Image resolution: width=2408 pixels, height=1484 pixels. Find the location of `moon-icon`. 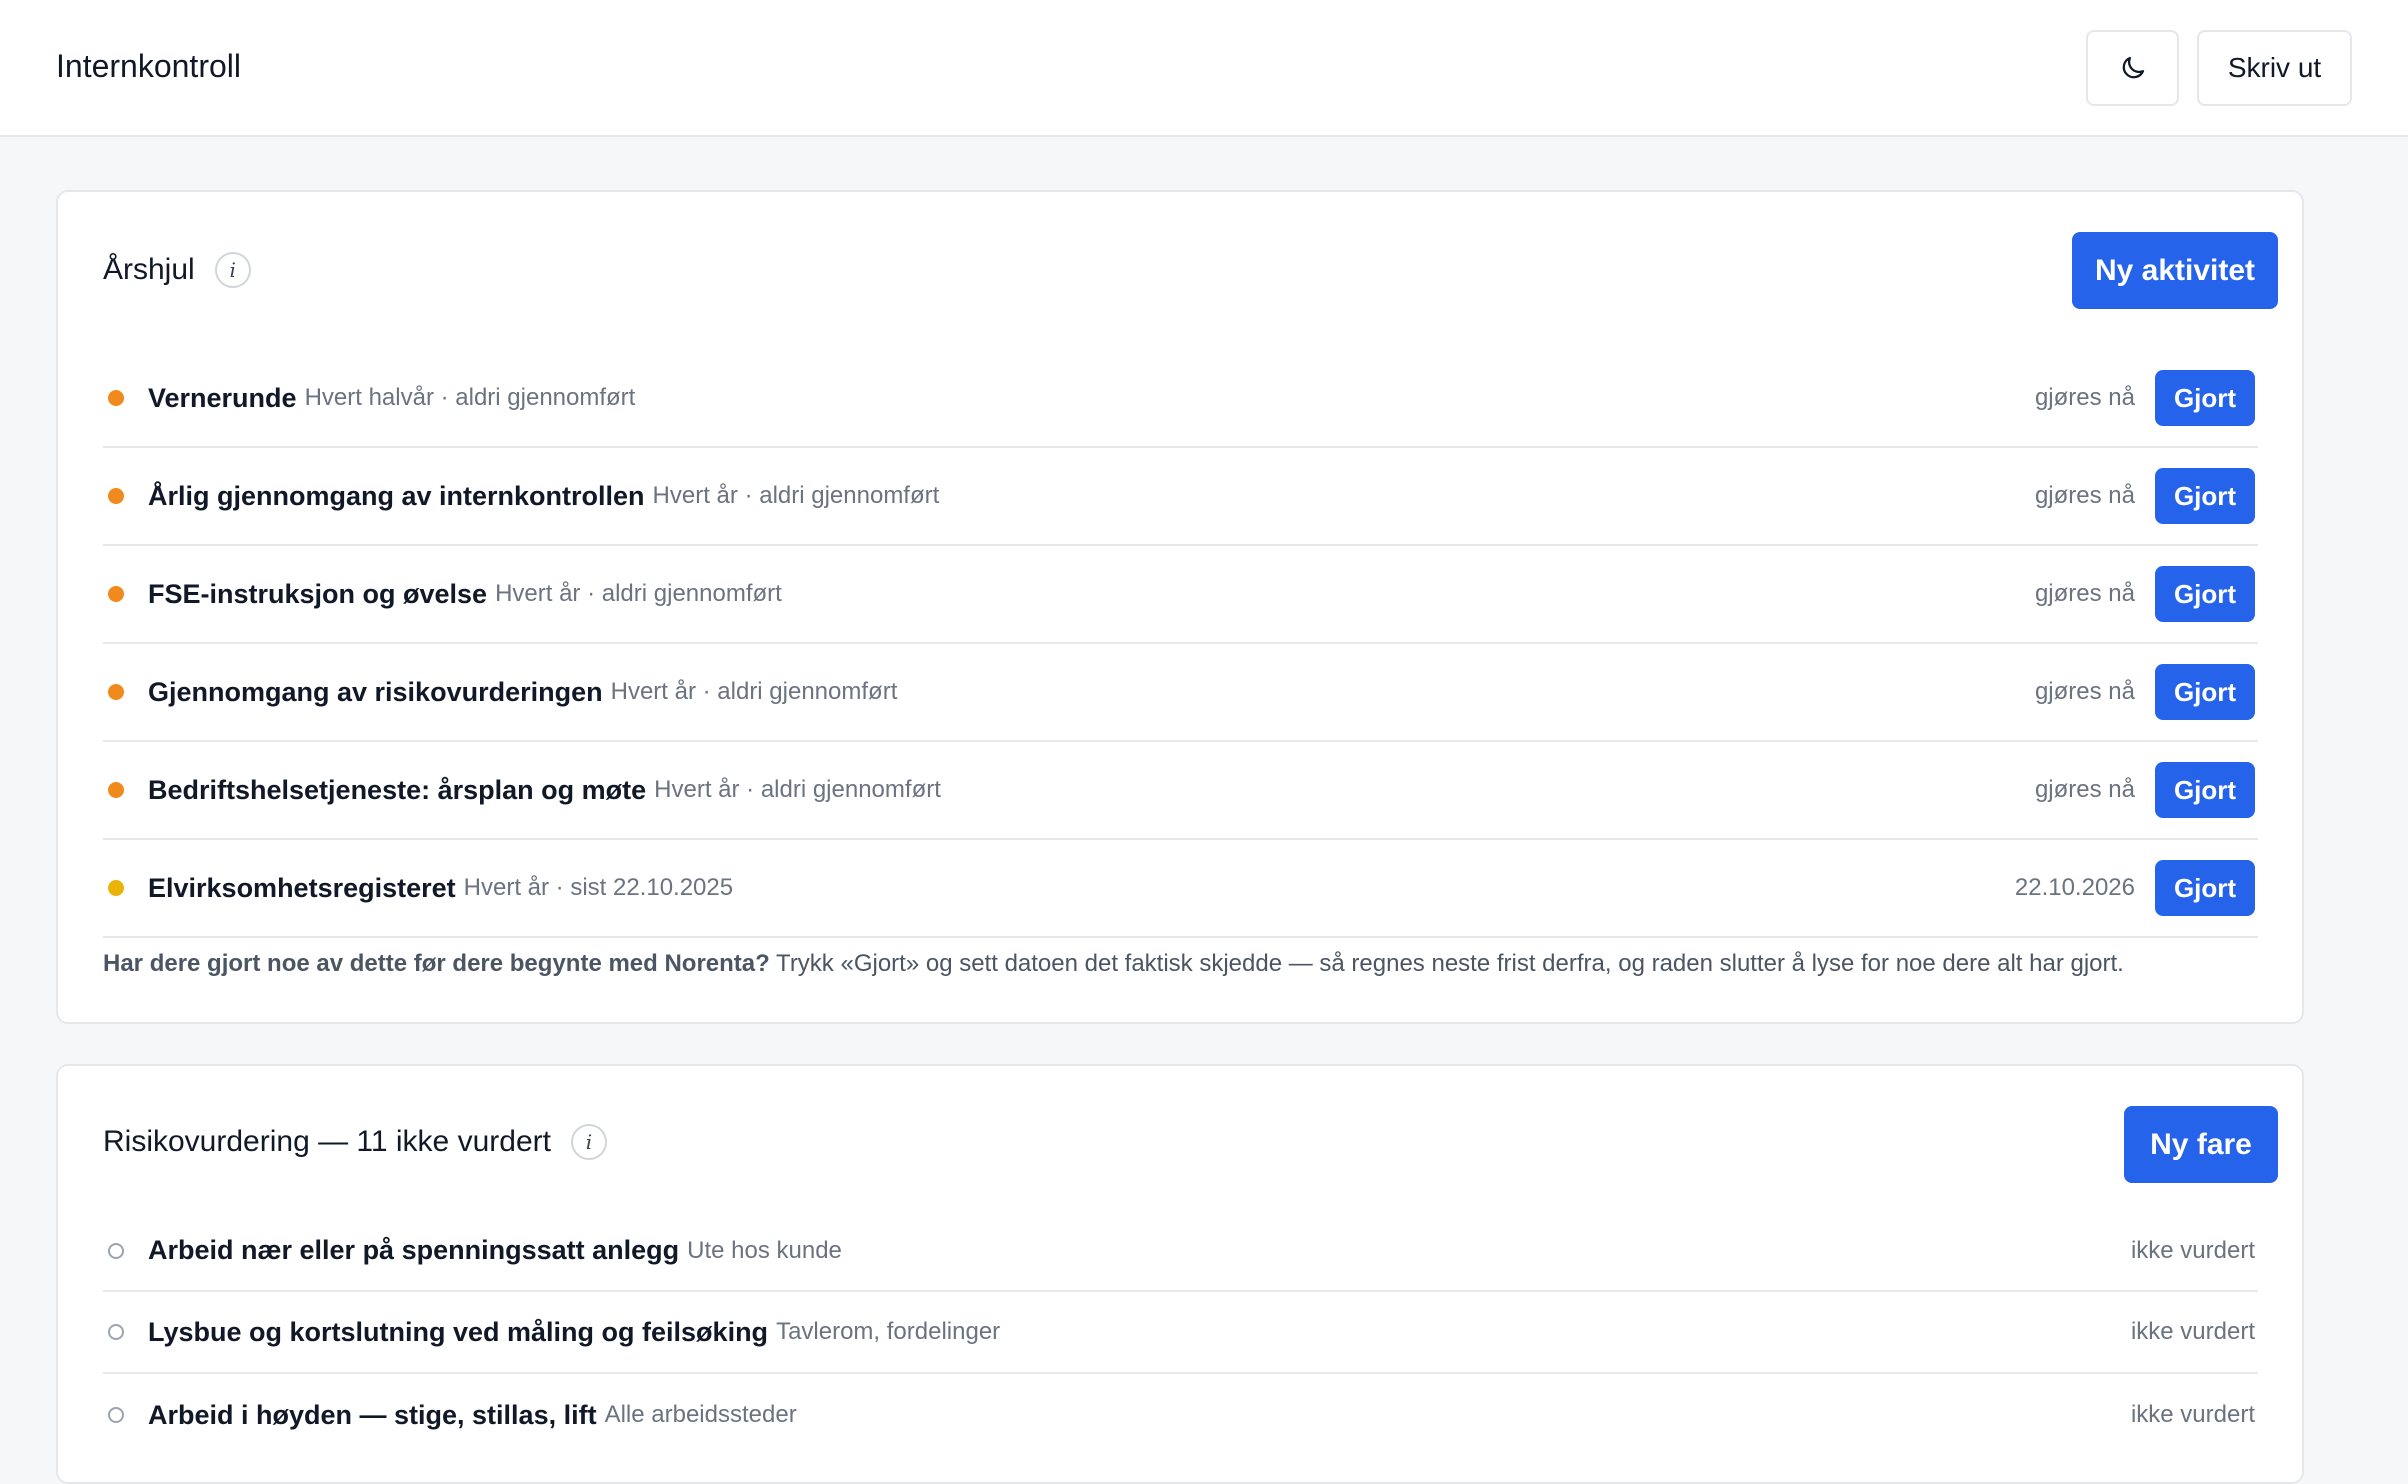

moon-icon is located at coordinates (2133, 67).